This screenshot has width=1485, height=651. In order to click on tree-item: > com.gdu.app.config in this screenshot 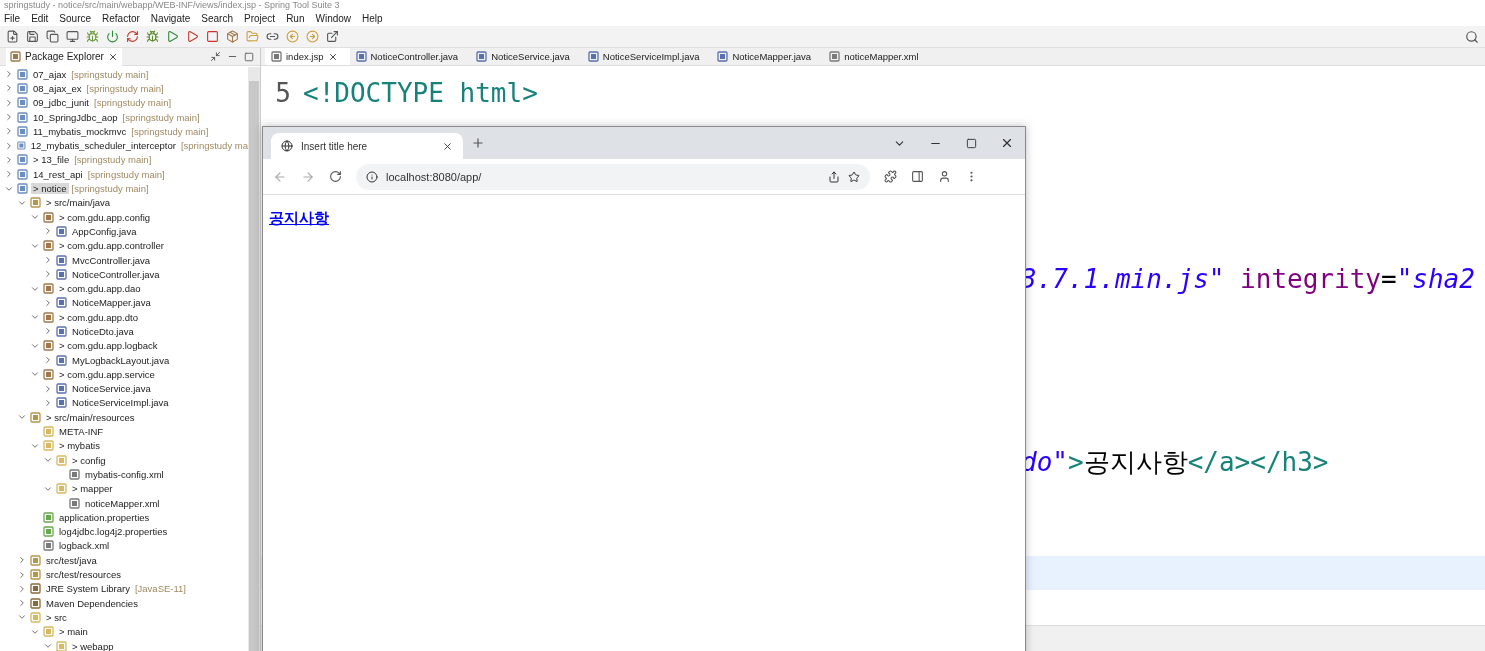, I will do `click(105, 217)`.